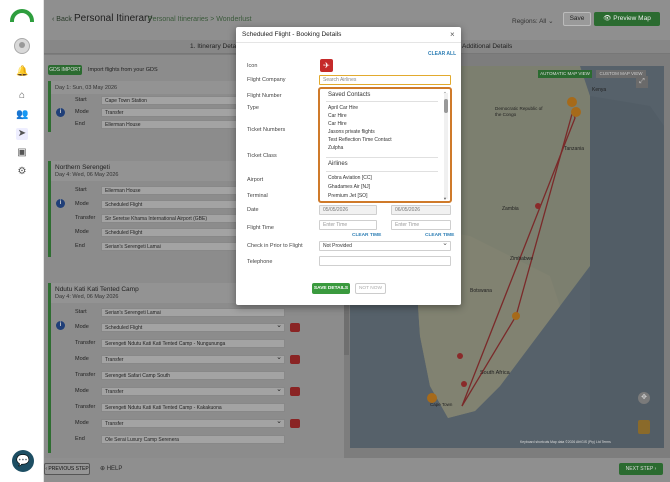 This screenshot has height=482, width=670. Describe the element at coordinates (487, 46) in the screenshot. I see `tab-additional-details: Additional Details` at that location.